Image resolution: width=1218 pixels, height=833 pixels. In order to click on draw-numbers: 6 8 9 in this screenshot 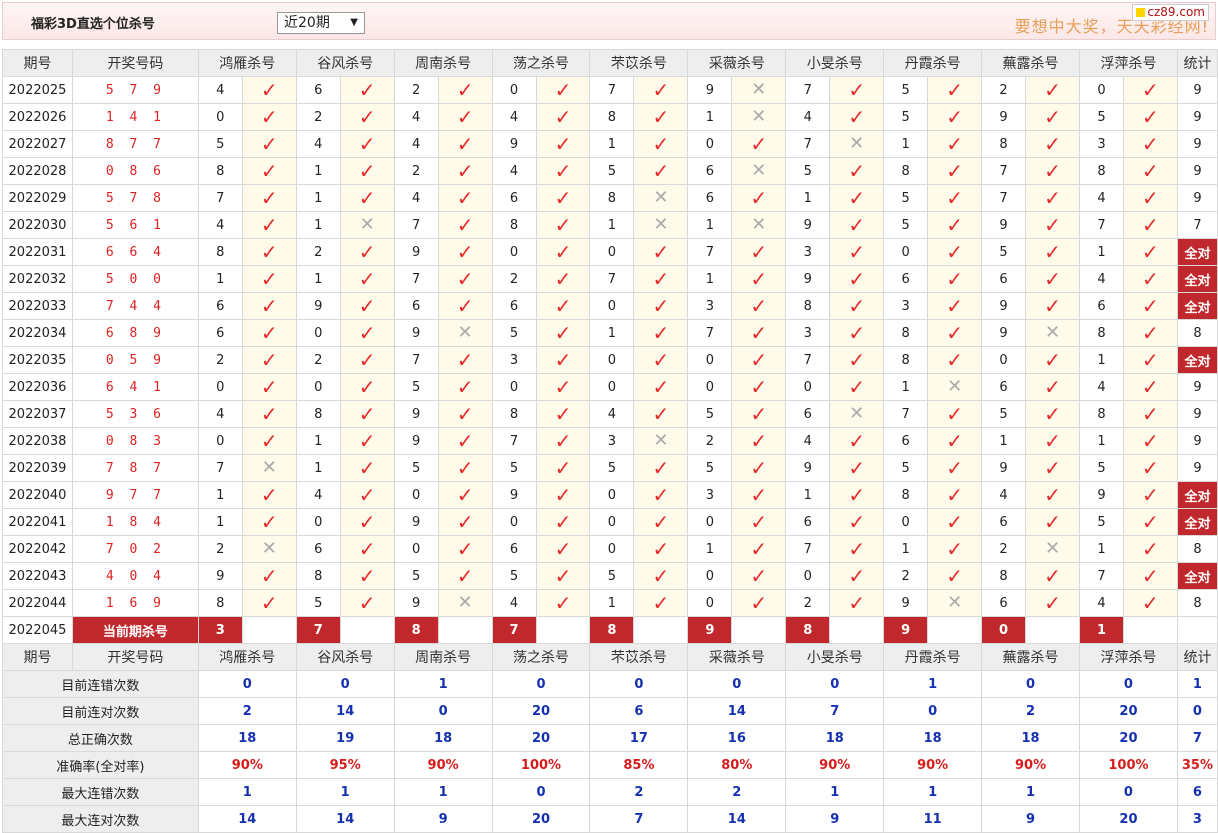, I will do `click(135, 333)`.